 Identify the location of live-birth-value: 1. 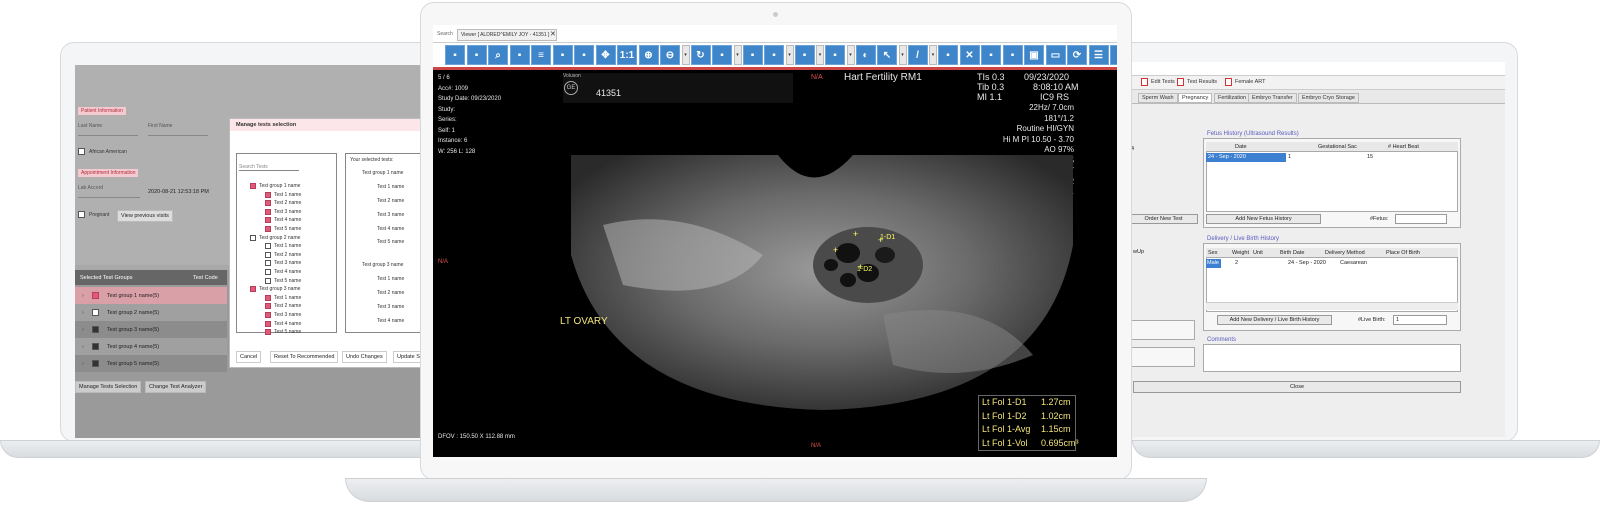
(1397, 320).